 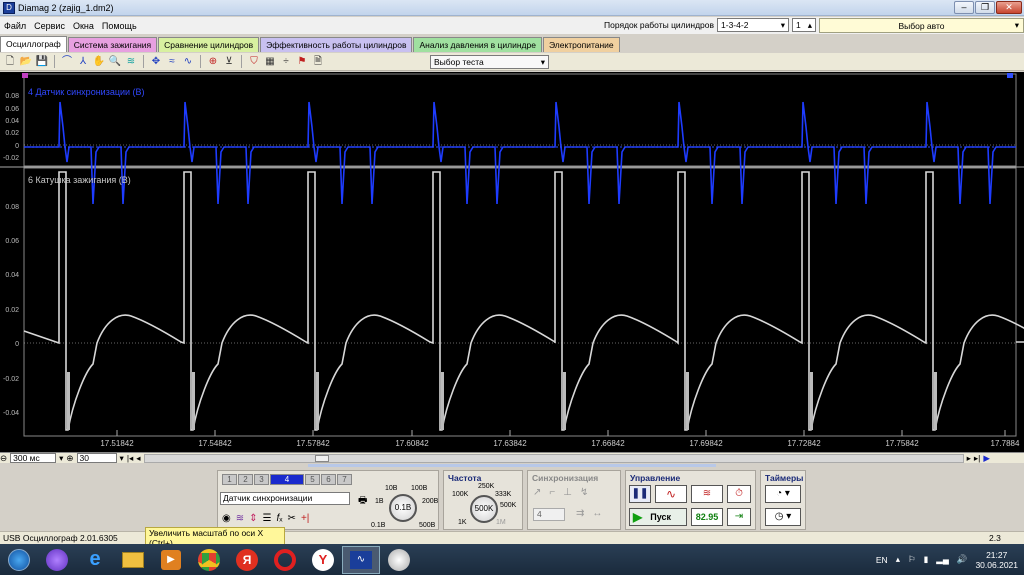 I want to click on frequency-knob: 250K 100K 333K 500K 1K 1M 500K, so click(x=485, y=506).